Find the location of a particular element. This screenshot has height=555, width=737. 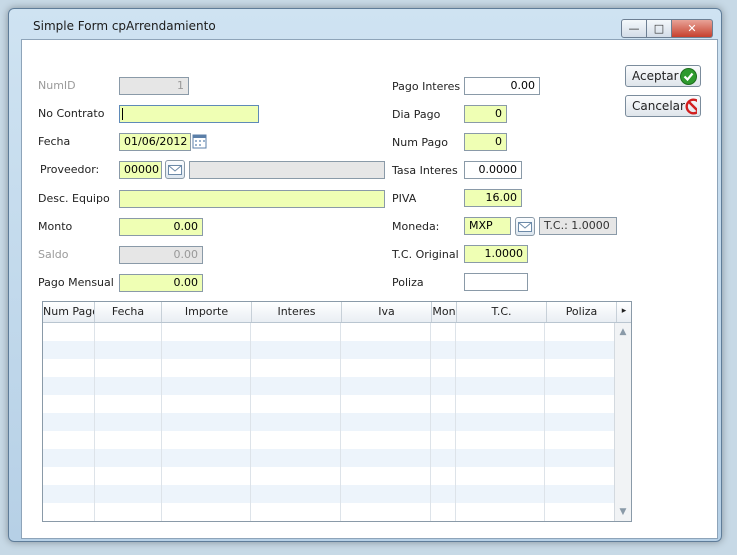

cancelar-button: Cancelar is located at coordinates (663, 106).